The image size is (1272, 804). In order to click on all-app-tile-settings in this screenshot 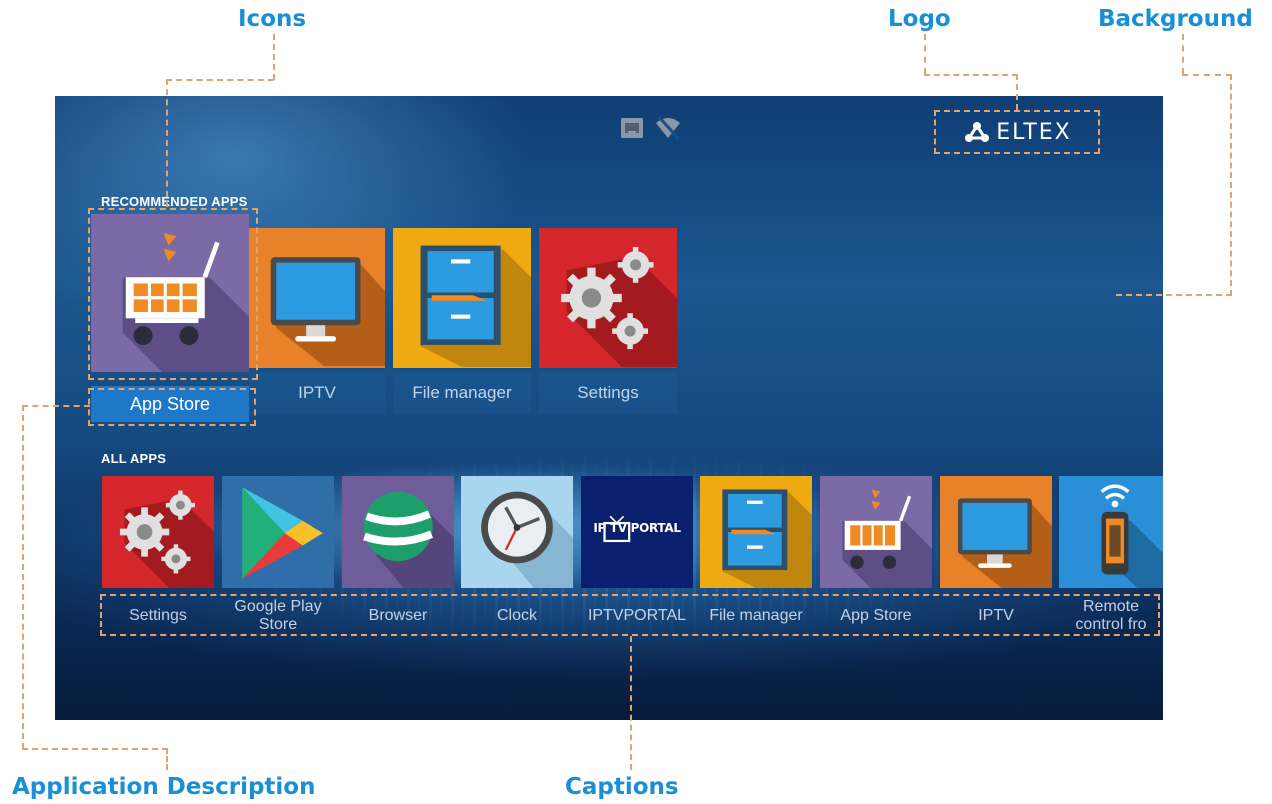, I will do `click(158, 532)`.